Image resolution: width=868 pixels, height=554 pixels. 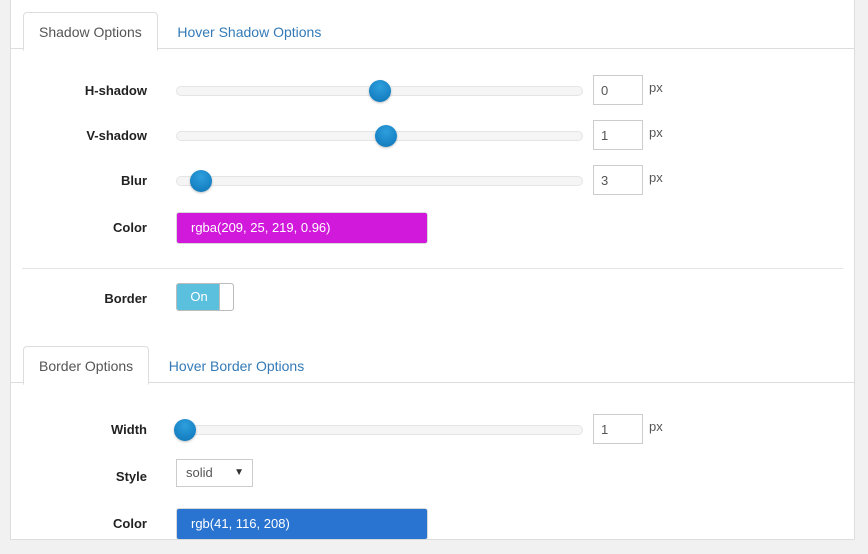 I want to click on h-shadow-unit: px, so click(x=656, y=87).